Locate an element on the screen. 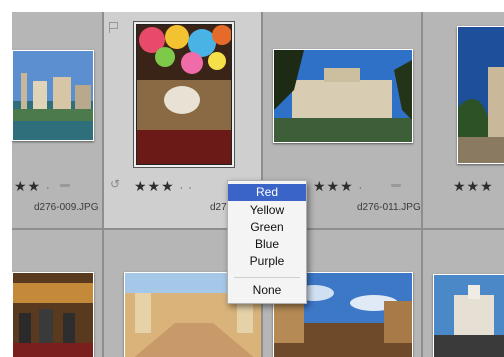  photo-venetian-tower is located at coordinates (481, 95).